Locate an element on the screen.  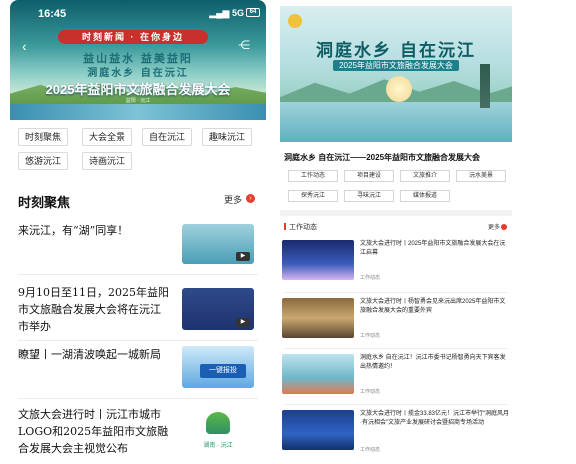
tag-yuanshui-meijing: 沅水美景 is located at coordinates (481, 176).